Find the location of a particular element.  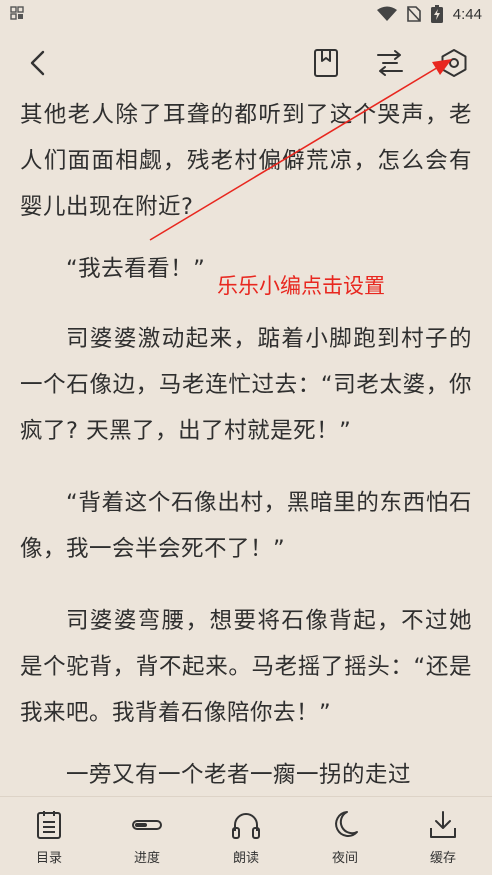

bookmark-button is located at coordinates (326, 63).